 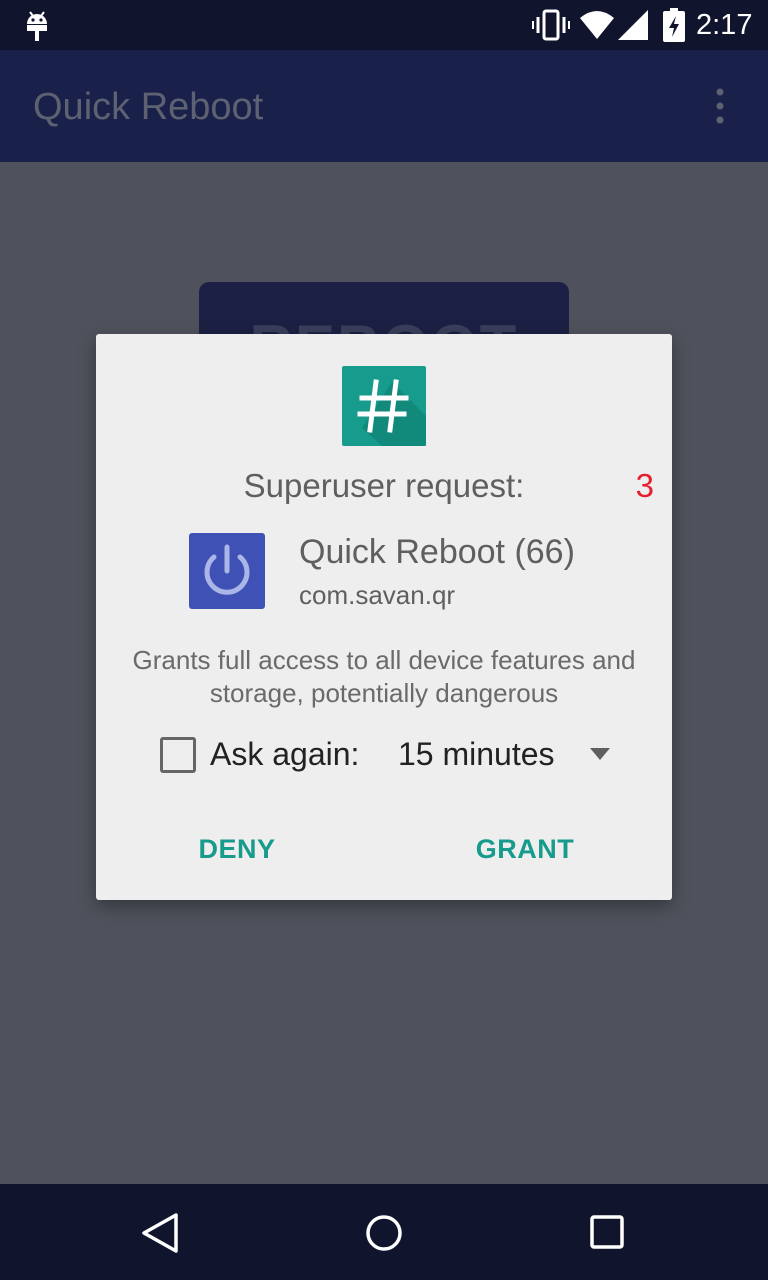 I want to click on battery-charging-icon, so click(x=674, y=25).